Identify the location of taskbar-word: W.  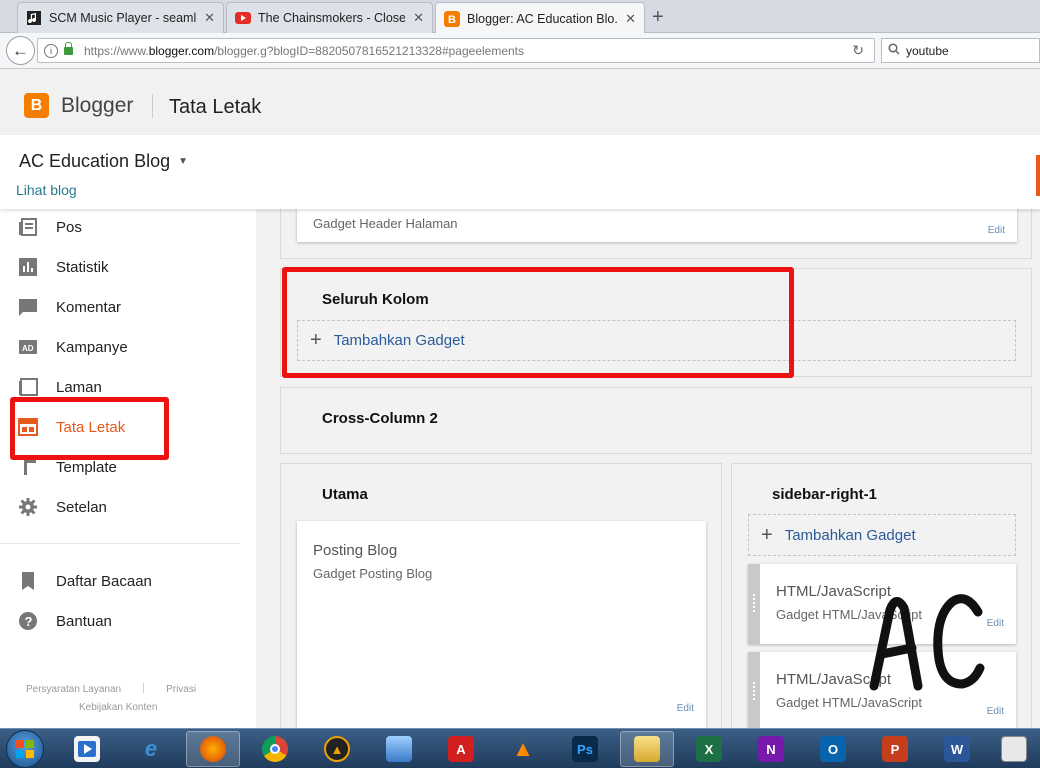
(957, 749).